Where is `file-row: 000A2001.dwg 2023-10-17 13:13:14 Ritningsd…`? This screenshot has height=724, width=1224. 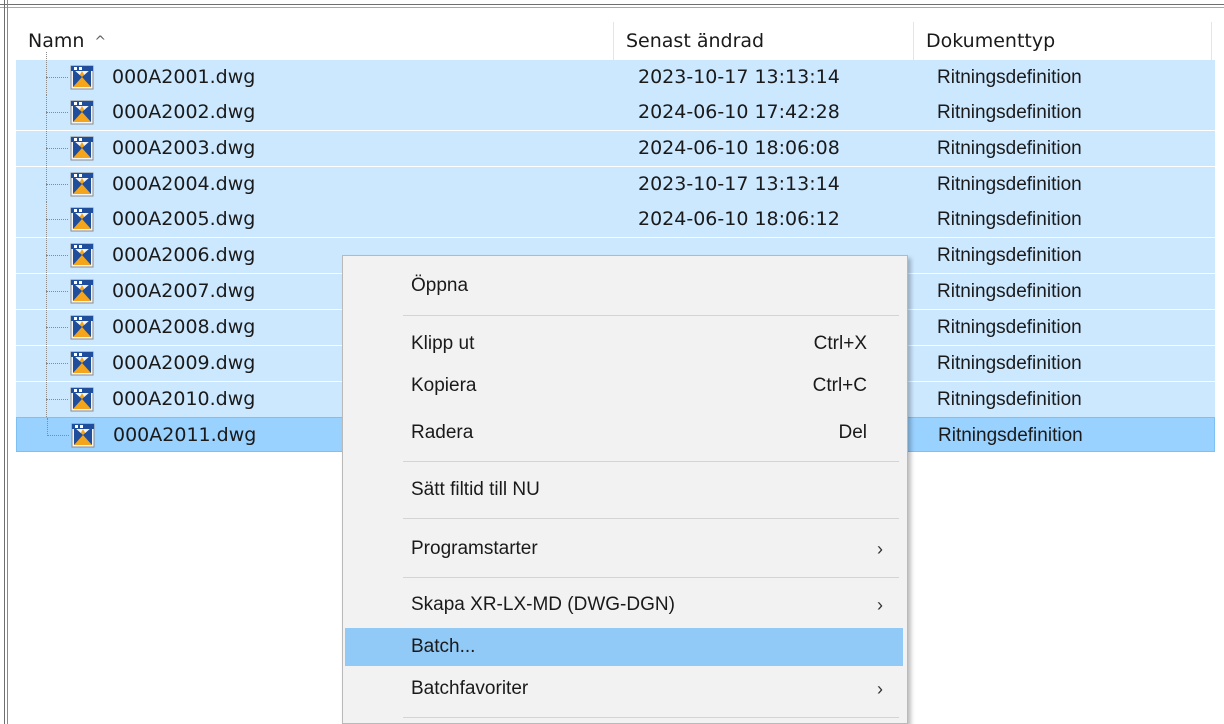
file-row: 000A2001.dwg 2023-10-17 13:13:14 Ritningsd… is located at coordinates (615, 73).